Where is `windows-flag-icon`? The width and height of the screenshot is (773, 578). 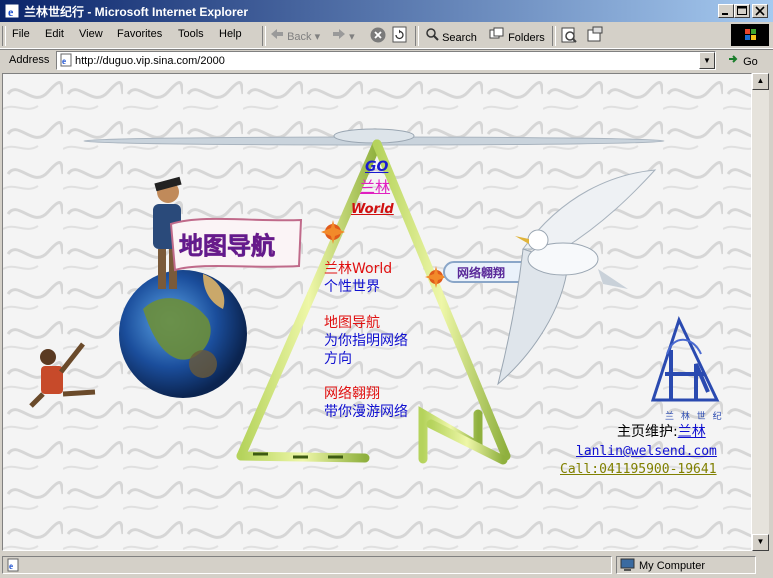
windows-flag-icon is located at coordinates (750, 34).